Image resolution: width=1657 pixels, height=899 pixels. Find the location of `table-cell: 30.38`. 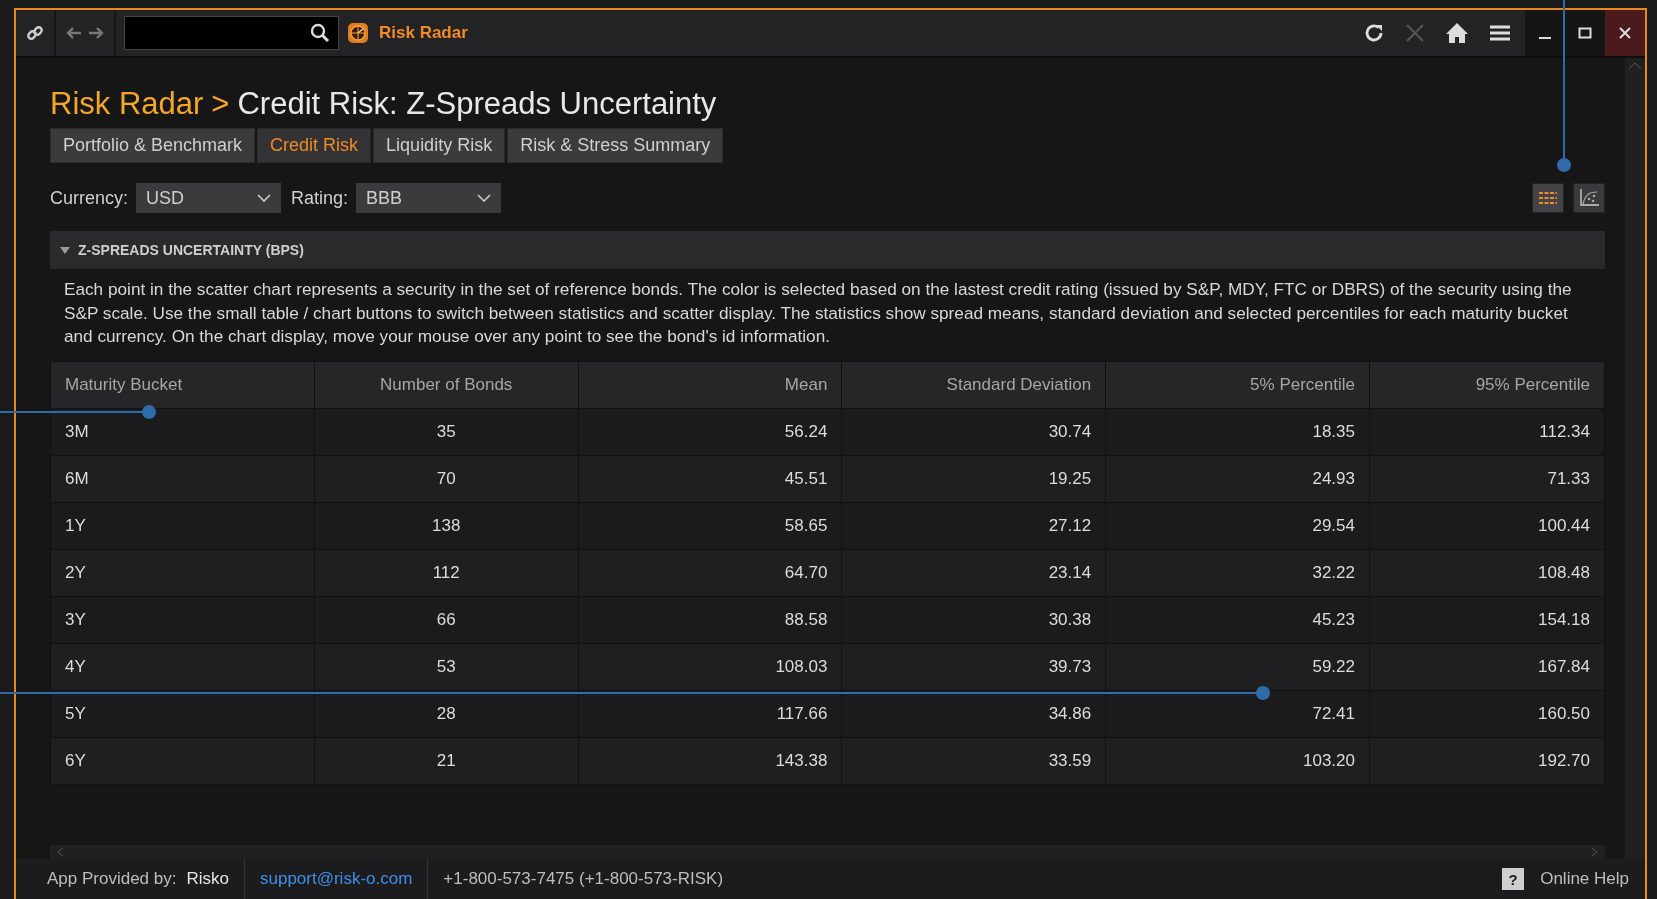

table-cell: 30.38 is located at coordinates (973, 619).